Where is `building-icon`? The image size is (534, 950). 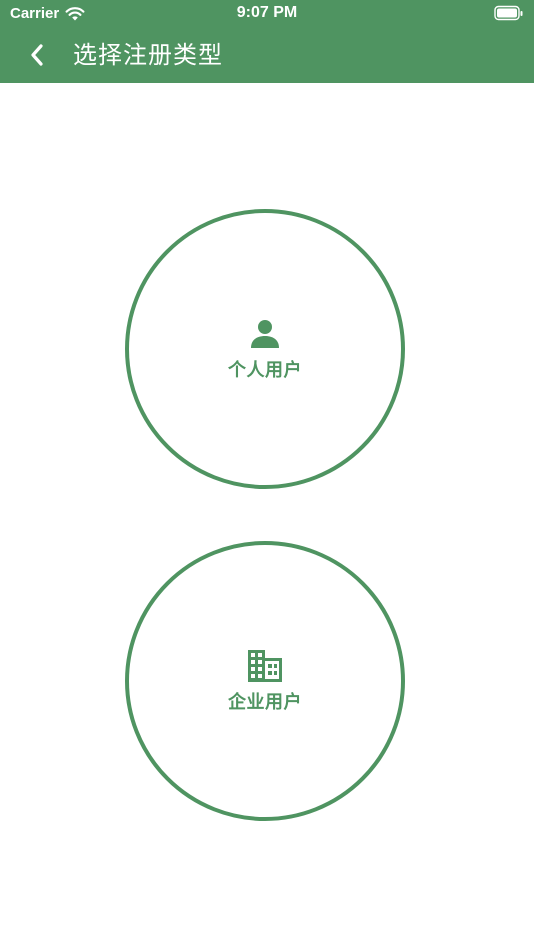 building-icon is located at coordinates (265, 666).